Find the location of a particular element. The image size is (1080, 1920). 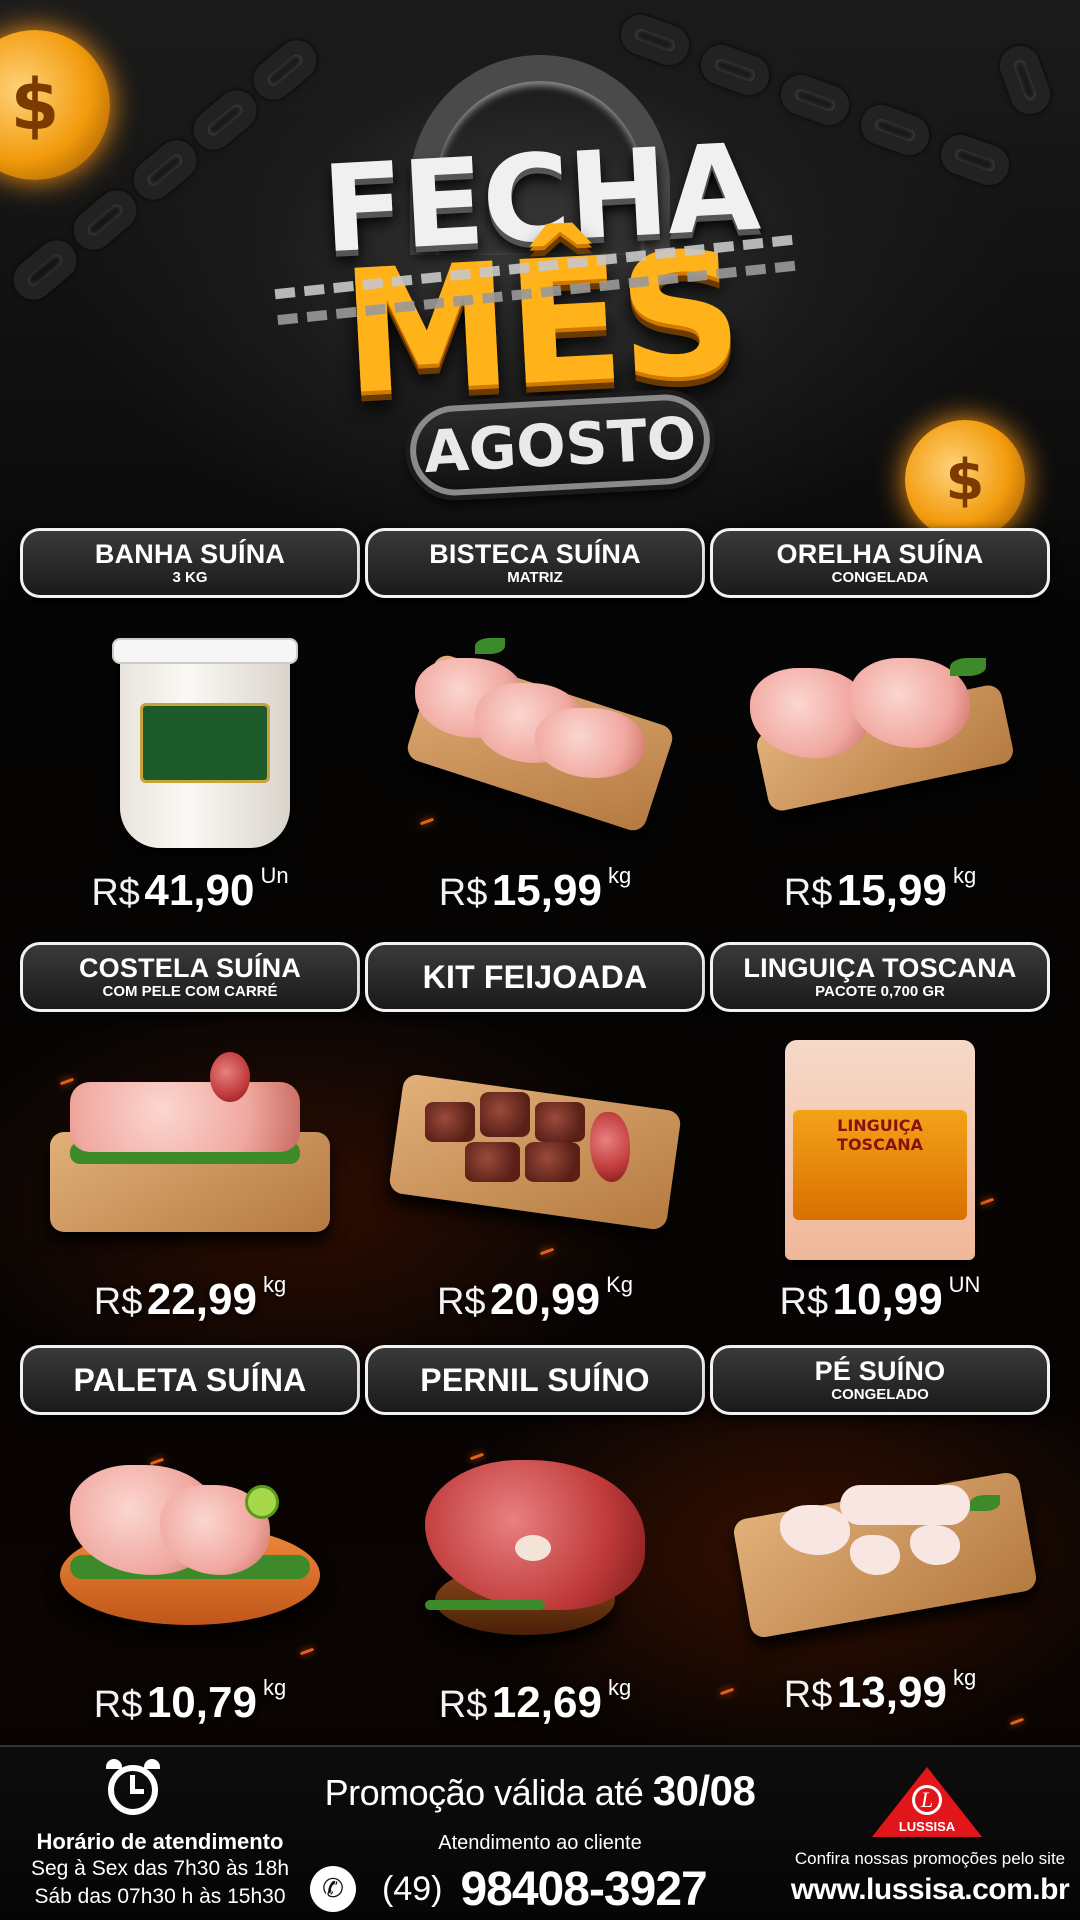

price-value: 20,99 is located at coordinates (545, 1299).